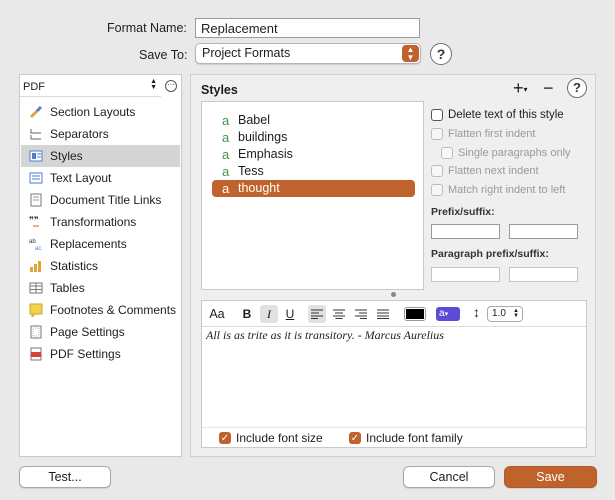  I want to click on sidebar-item-label: Footnotes & Comments, so click(113, 310).